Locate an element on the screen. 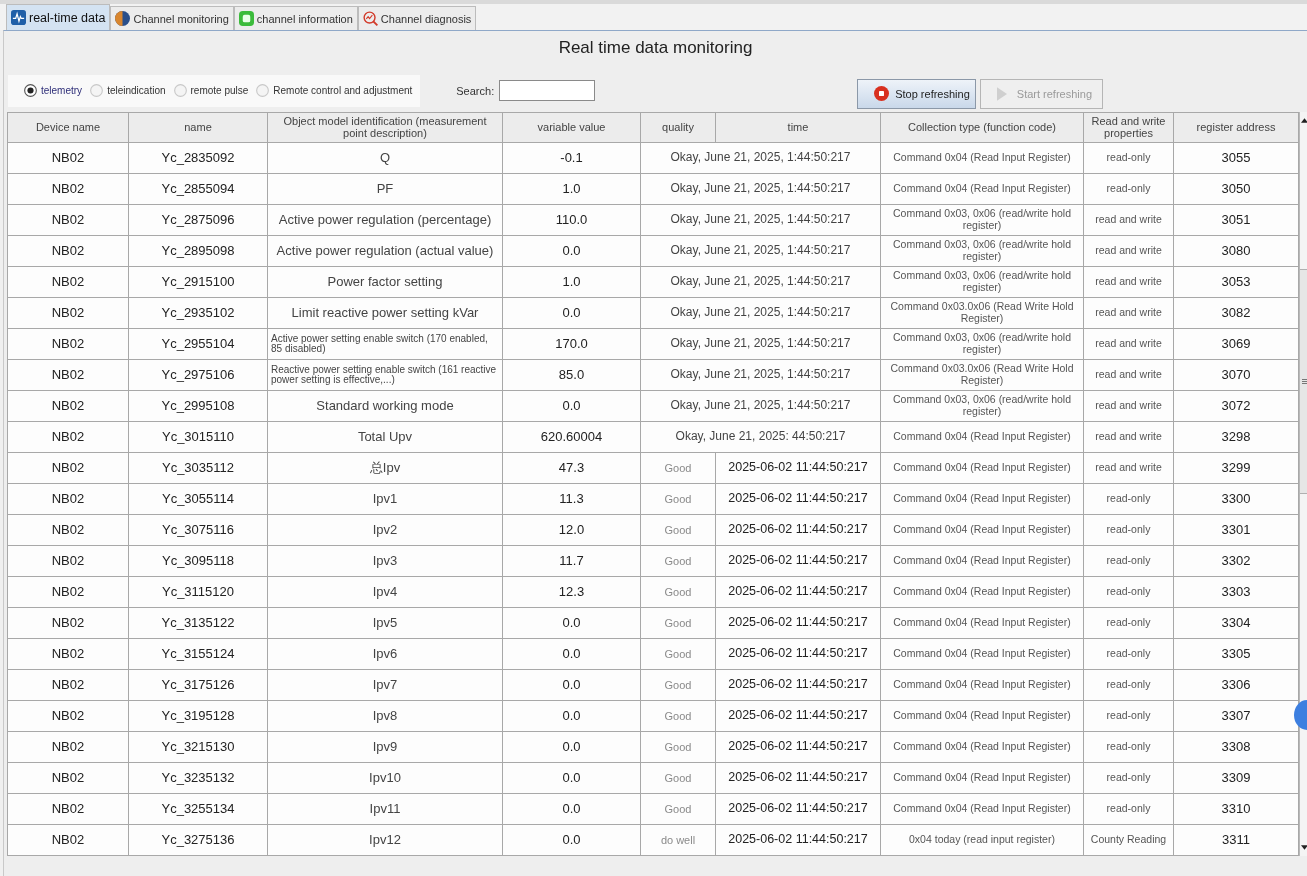 The width and height of the screenshot is (1307, 876). table-cell: Yc_2995108 is located at coordinates (198, 406).